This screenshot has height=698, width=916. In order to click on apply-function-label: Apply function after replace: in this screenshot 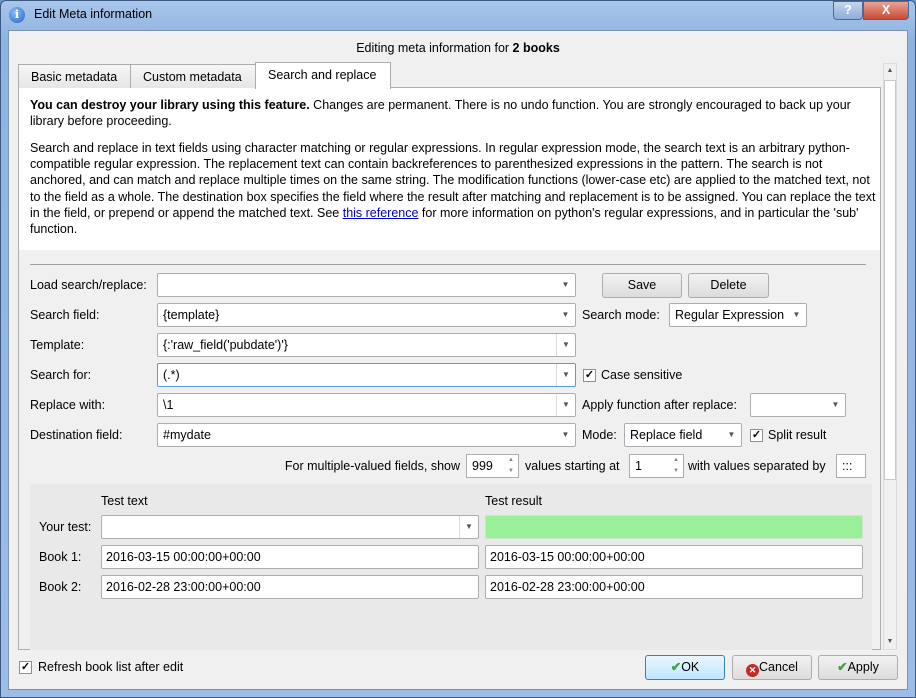, I will do `click(659, 405)`.